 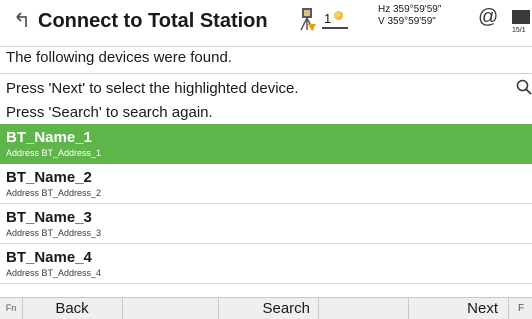 I want to click on angle-readout: Hz 359°59'59" V 359°59'59", so click(x=409, y=16).